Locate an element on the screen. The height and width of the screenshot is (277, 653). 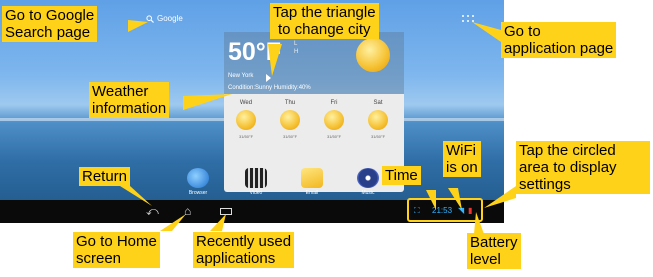
pointer-settings is located at coordinates (500, 197).